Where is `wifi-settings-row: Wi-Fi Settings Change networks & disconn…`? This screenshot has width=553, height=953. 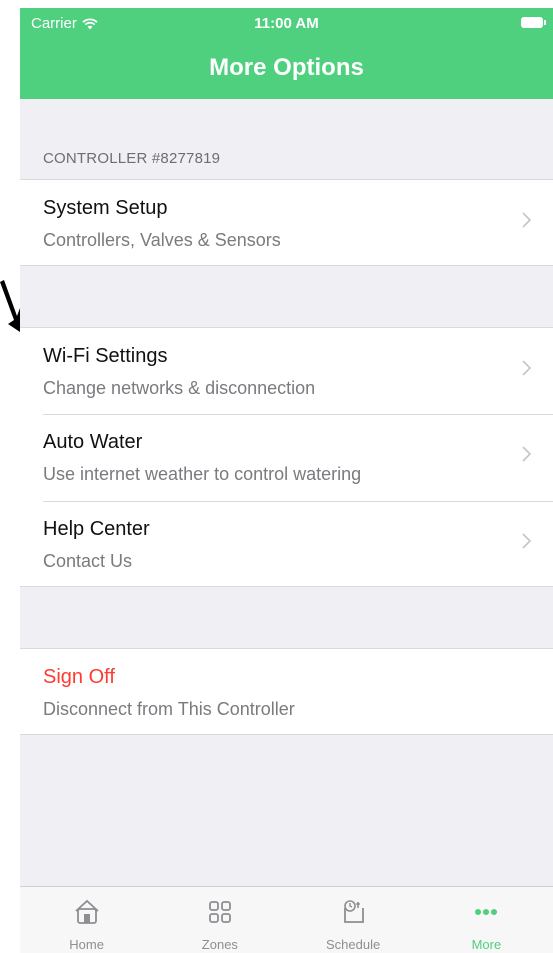 wifi-settings-row: Wi-Fi Settings Change networks & disconn… is located at coordinates (286, 371).